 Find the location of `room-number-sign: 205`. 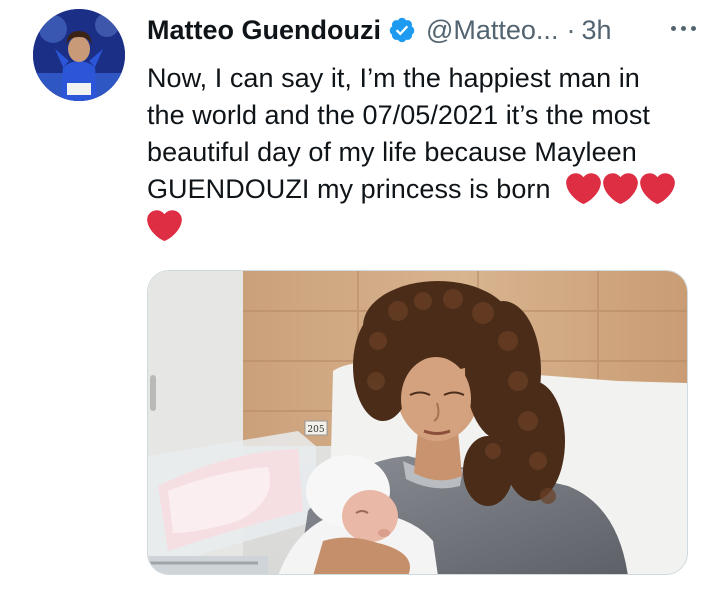

room-number-sign: 205 is located at coordinates (315, 430).